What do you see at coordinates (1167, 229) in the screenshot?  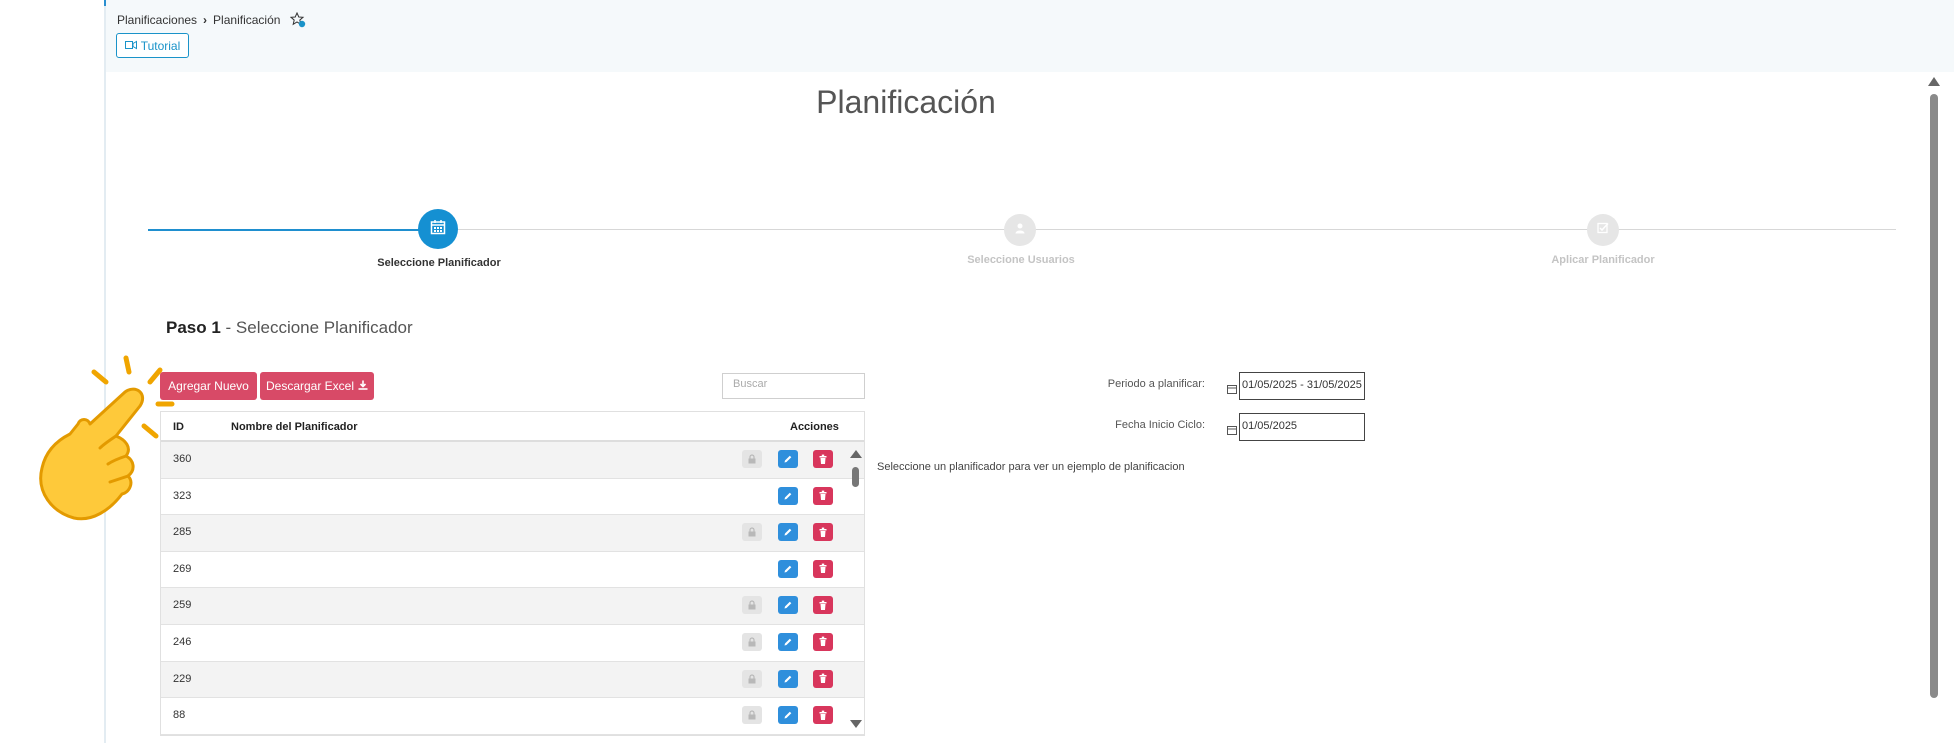 I see `stepper-line` at bounding box center [1167, 229].